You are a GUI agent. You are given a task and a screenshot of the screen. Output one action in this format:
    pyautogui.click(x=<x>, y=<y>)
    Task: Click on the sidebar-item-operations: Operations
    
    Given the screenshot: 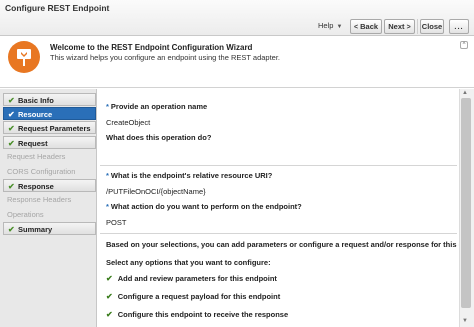 What is the action you would take?
    pyautogui.click(x=49, y=214)
    